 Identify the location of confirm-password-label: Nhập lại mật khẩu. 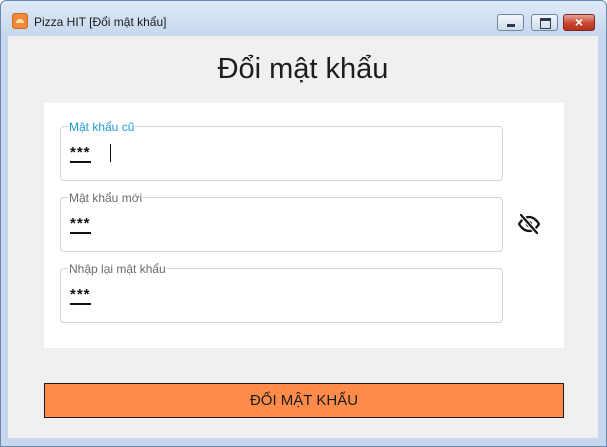
(117, 269).